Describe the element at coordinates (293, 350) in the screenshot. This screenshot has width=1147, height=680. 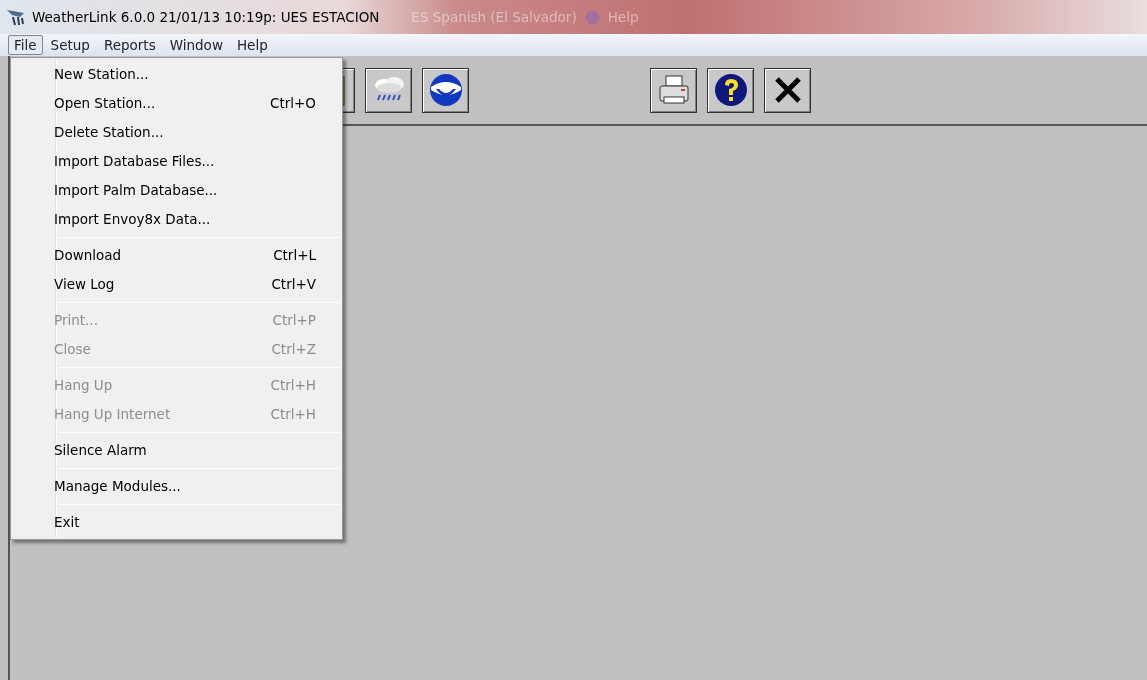
I see `shortcut-label: Ctrl+Z` at that location.